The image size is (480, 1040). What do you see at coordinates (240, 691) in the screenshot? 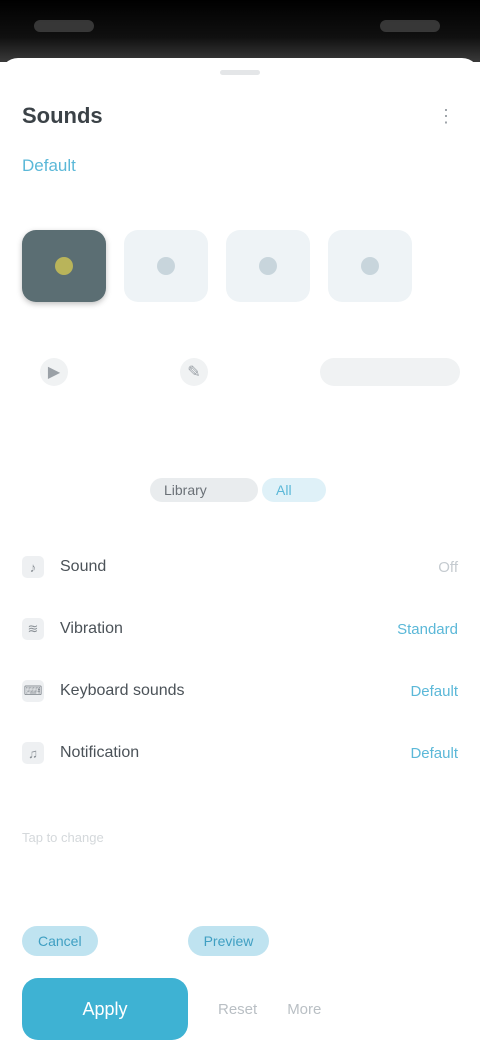
I see `list-item: ⌨ Keyboard sounds Default` at bounding box center [240, 691].